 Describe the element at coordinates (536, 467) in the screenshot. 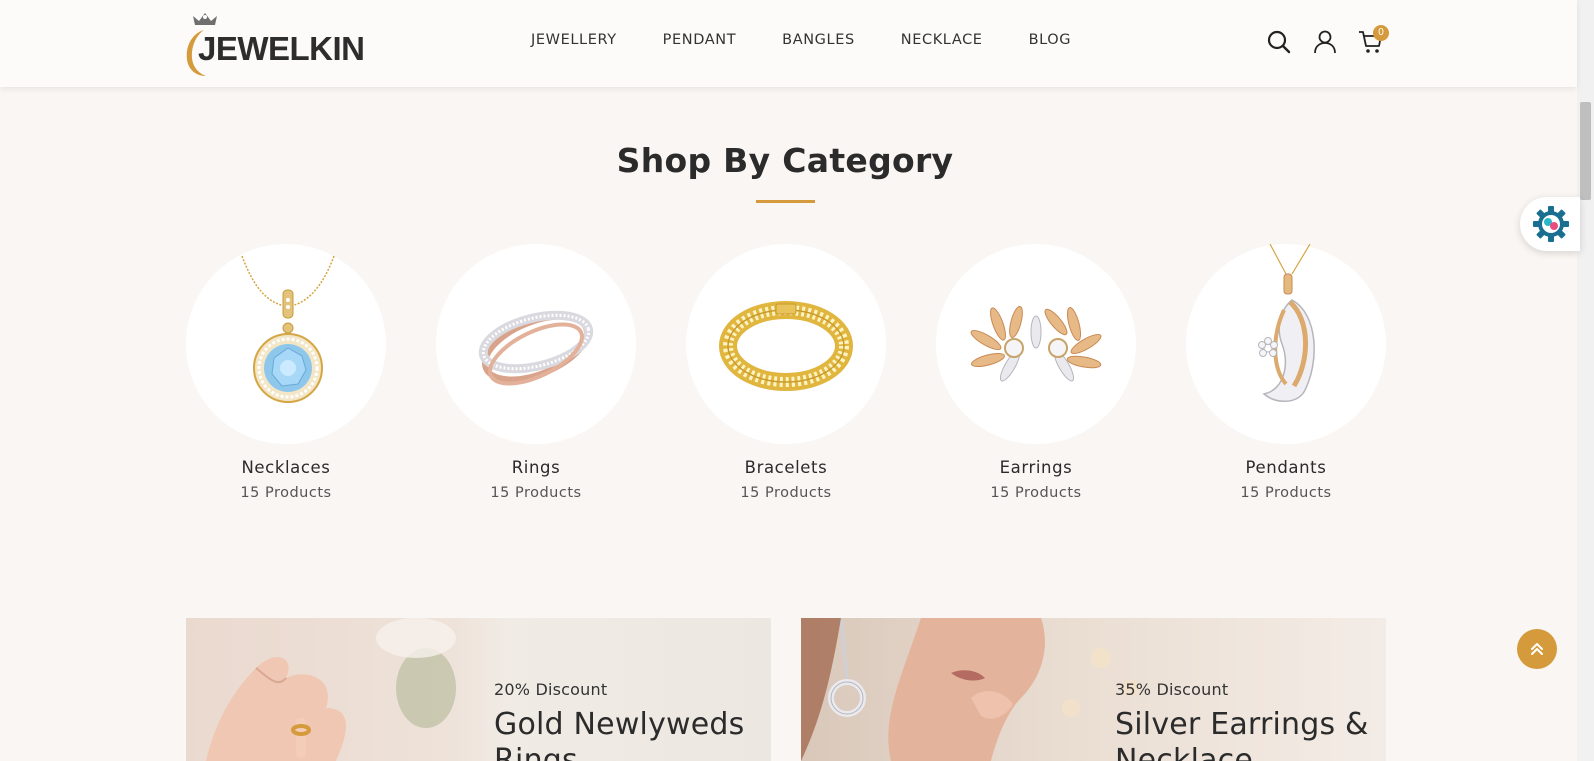

I see `category-name: Rings` at that location.